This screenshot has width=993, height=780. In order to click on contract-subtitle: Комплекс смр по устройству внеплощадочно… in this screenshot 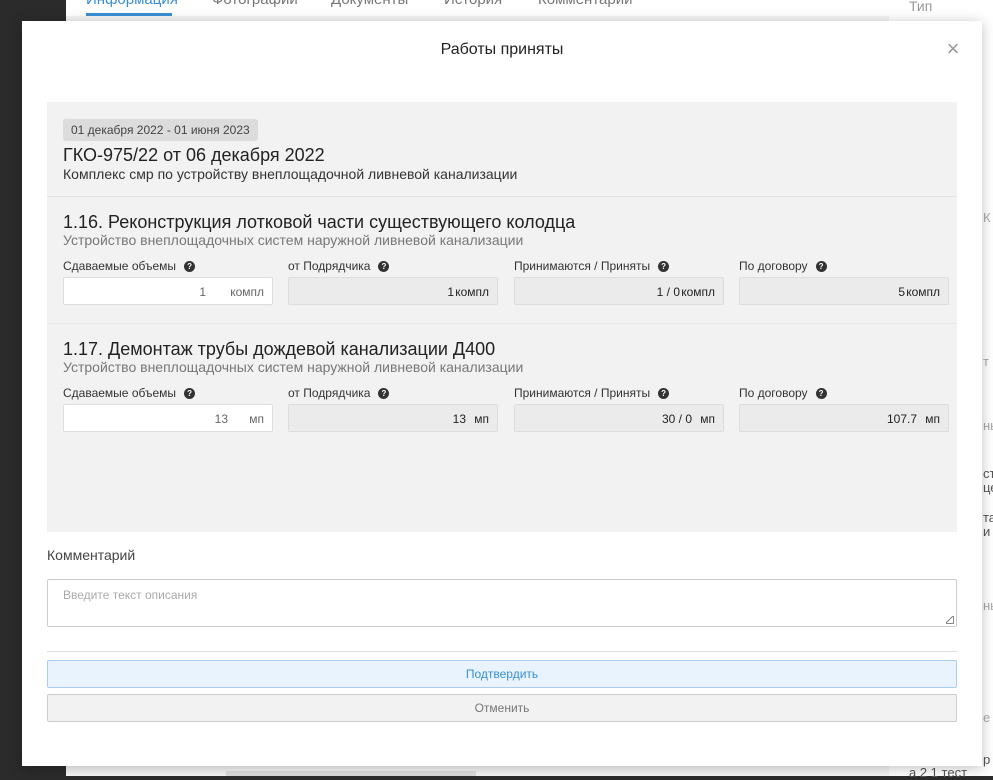, I will do `click(290, 174)`.